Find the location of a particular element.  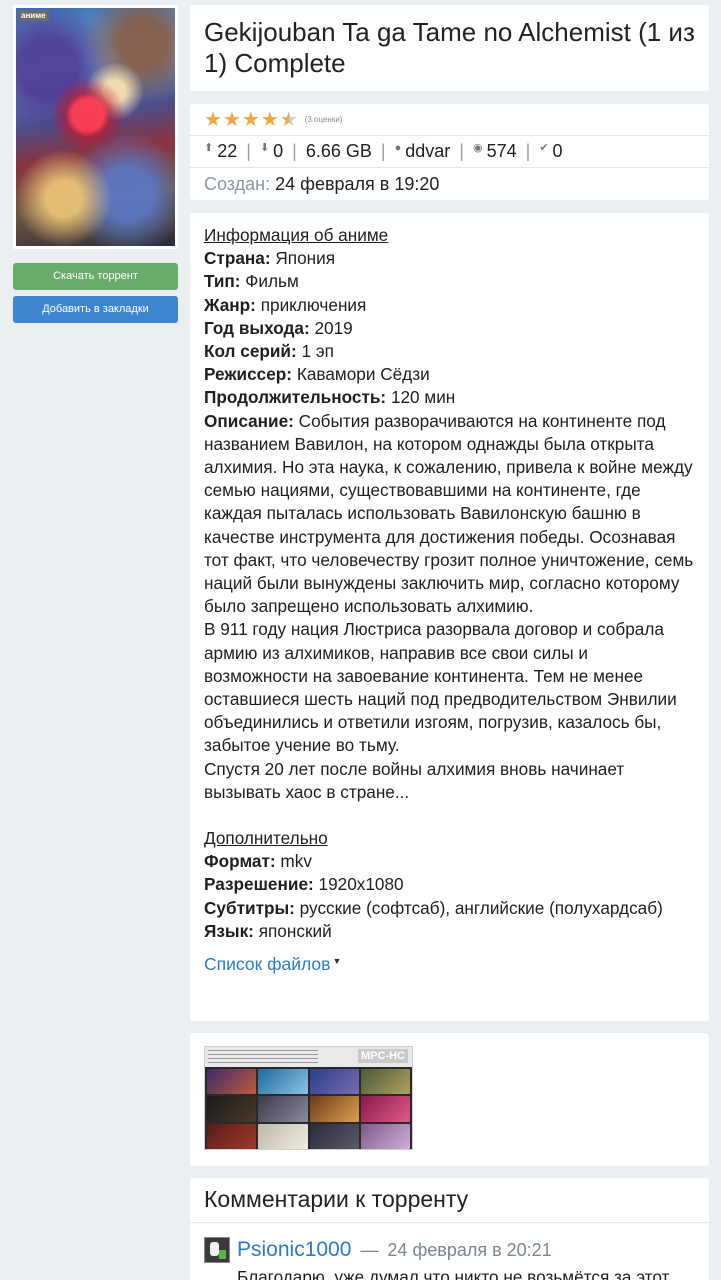

rating-count: (3 оценки) is located at coordinates (323, 119).